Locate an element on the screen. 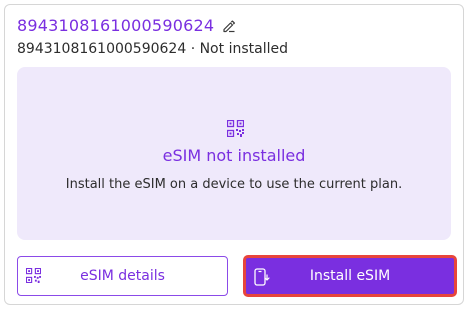 The width and height of the screenshot is (470, 311). esim-details-button: eSIM details is located at coordinates (122, 276).